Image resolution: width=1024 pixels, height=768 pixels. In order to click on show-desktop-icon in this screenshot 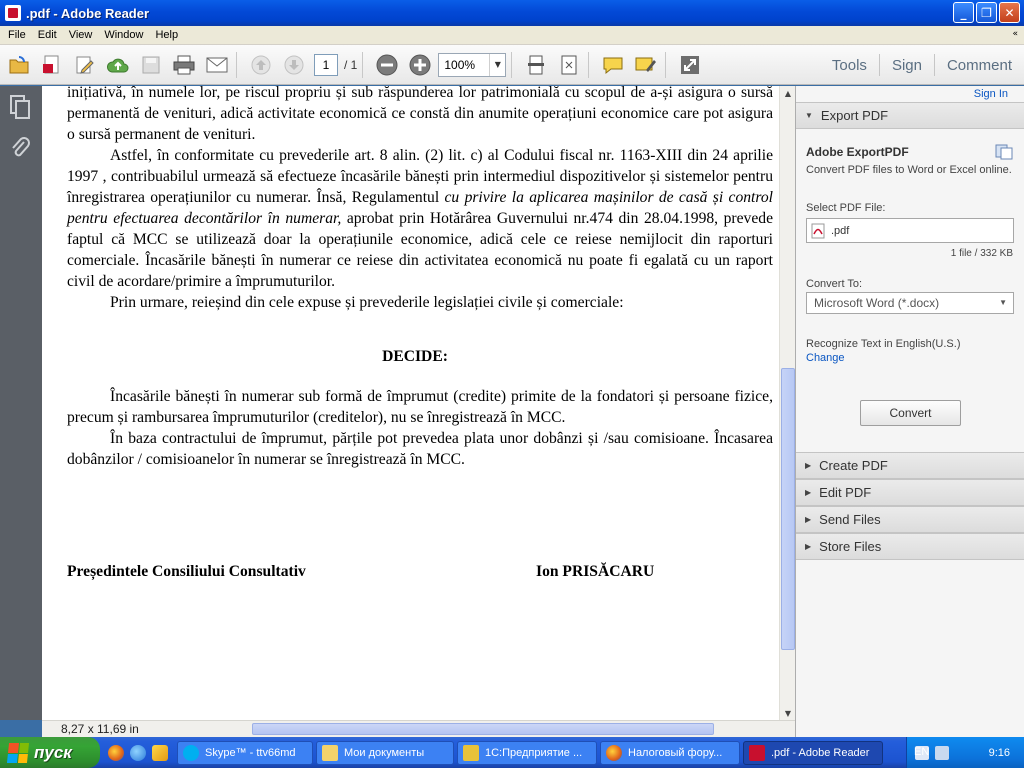, I will do `click(160, 752)`.